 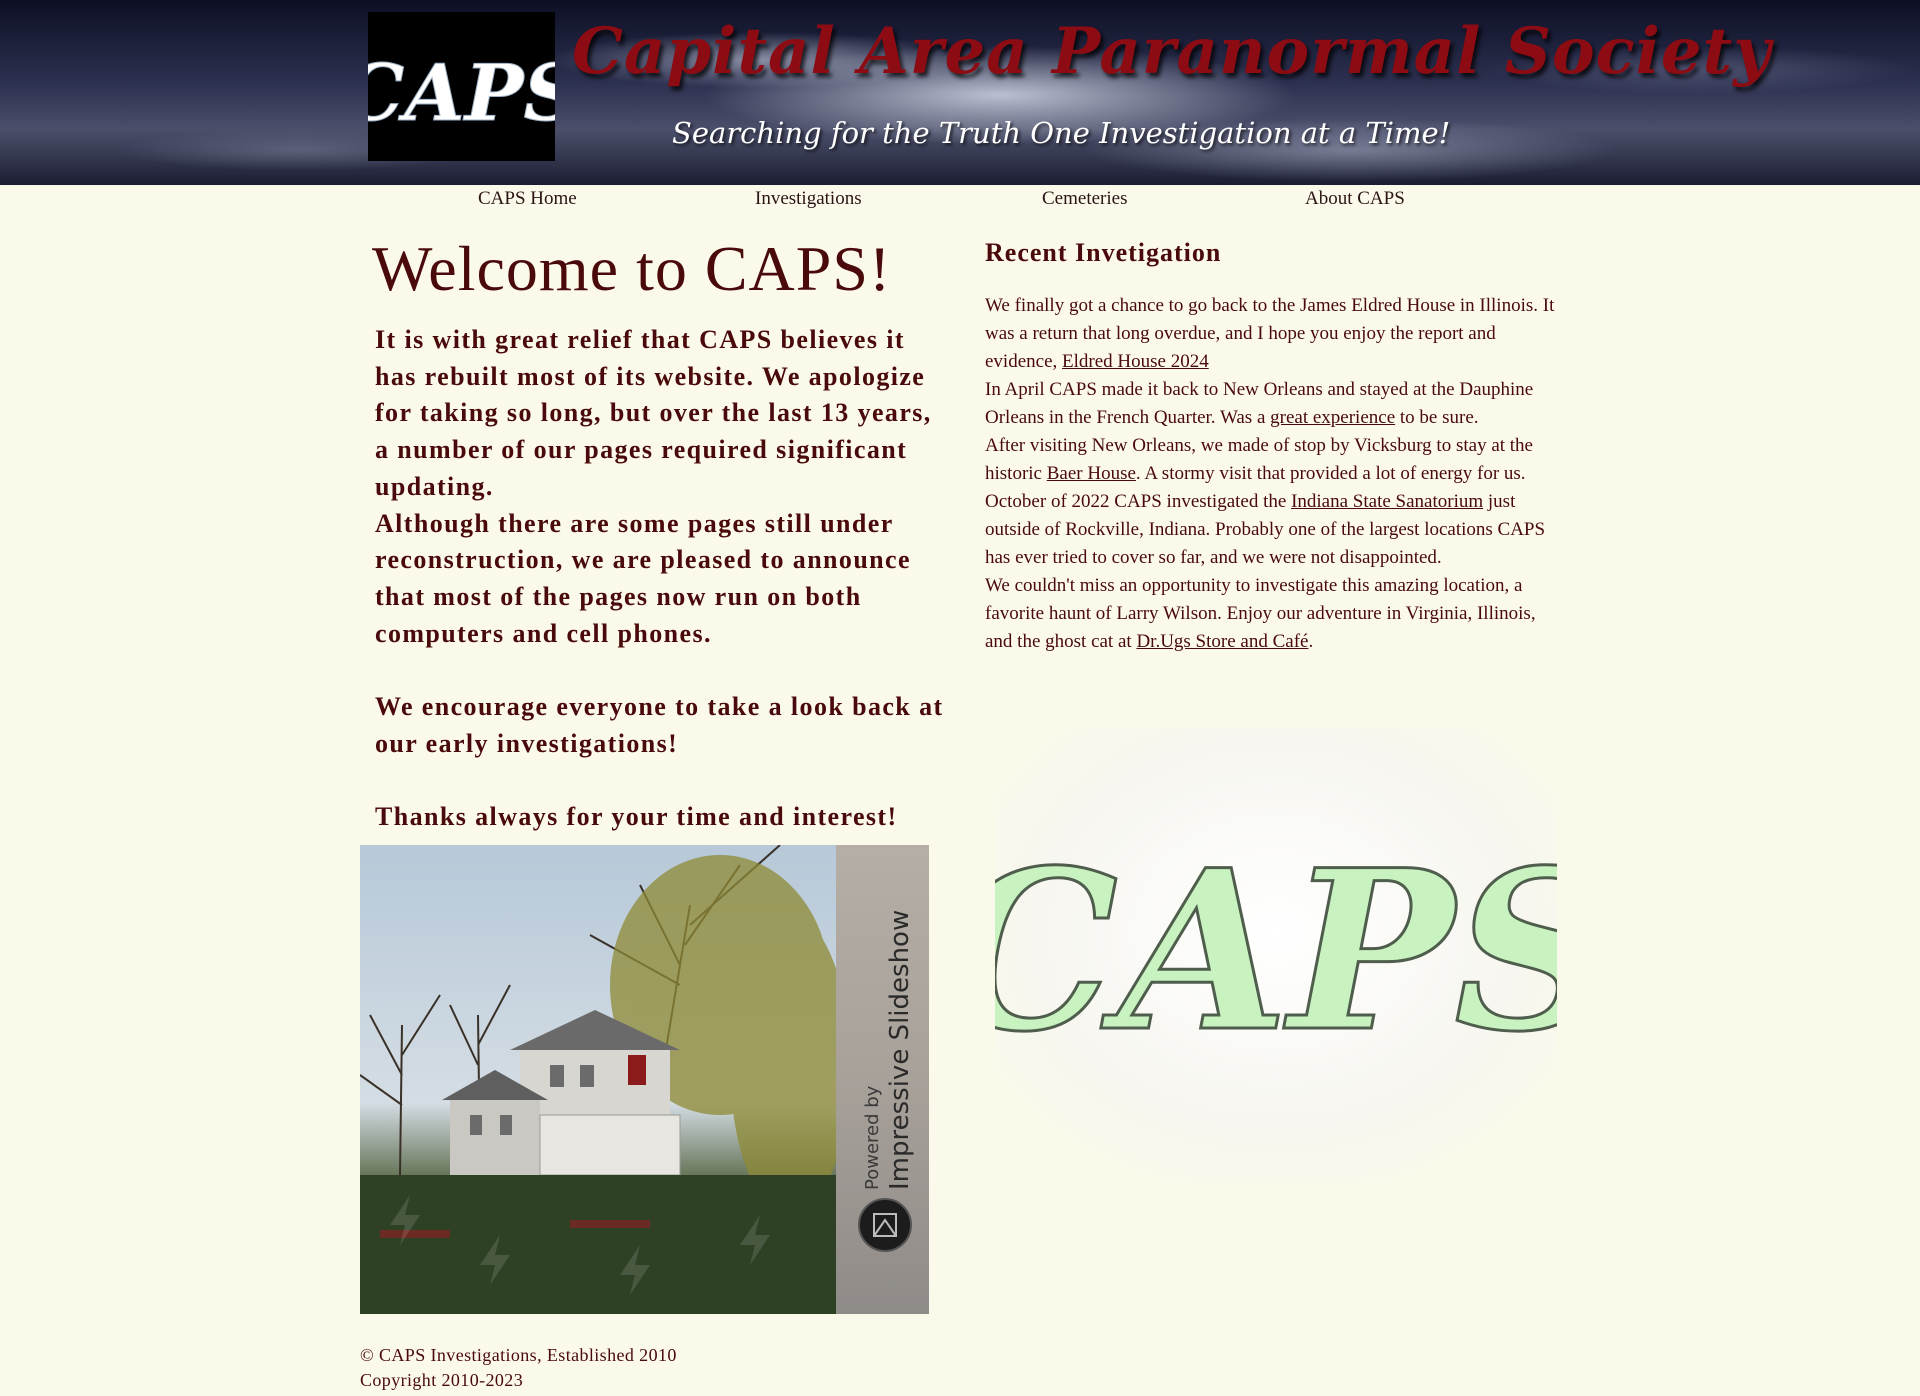 What do you see at coordinates (1103, 252) in the screenshot?
I see `recent-investigation-heading: Recent Invetigation` at bounding box center [1103, 252].